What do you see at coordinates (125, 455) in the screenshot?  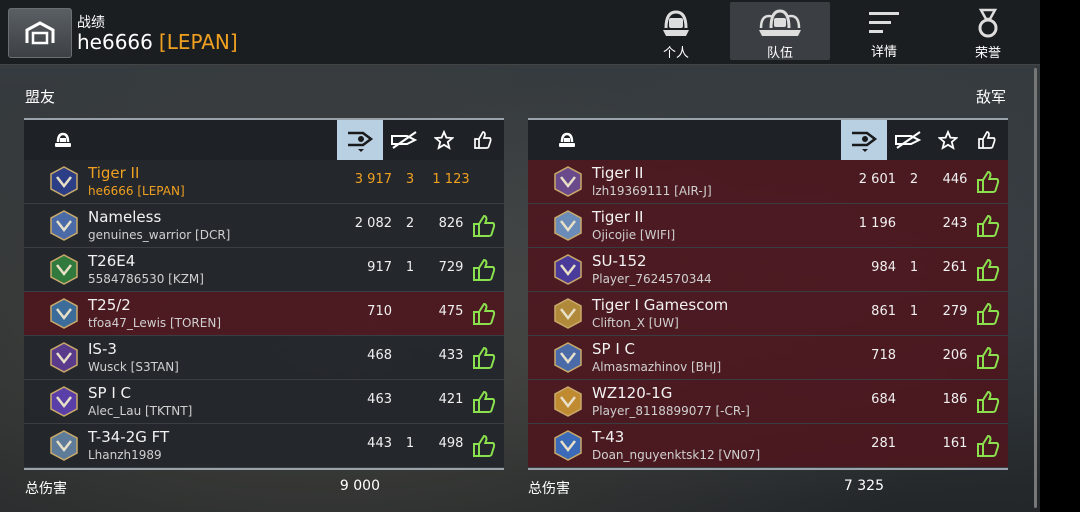 I see `player-name: Lhanzh1989` at bounding box center [125, 455].